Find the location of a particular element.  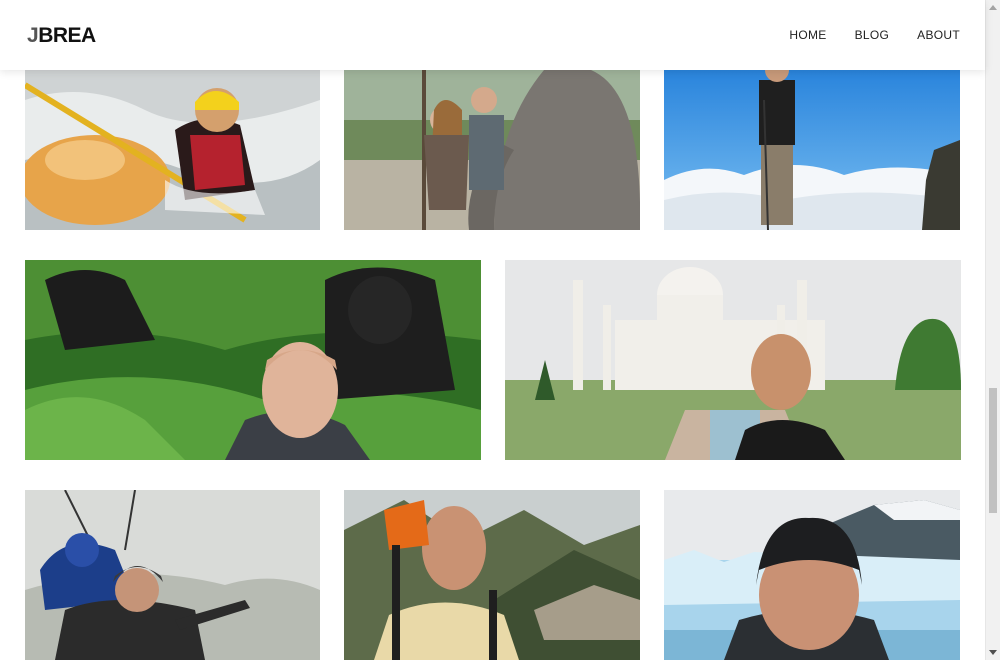

scroll-down-arrow-icon is located at coordinates (993, 652).